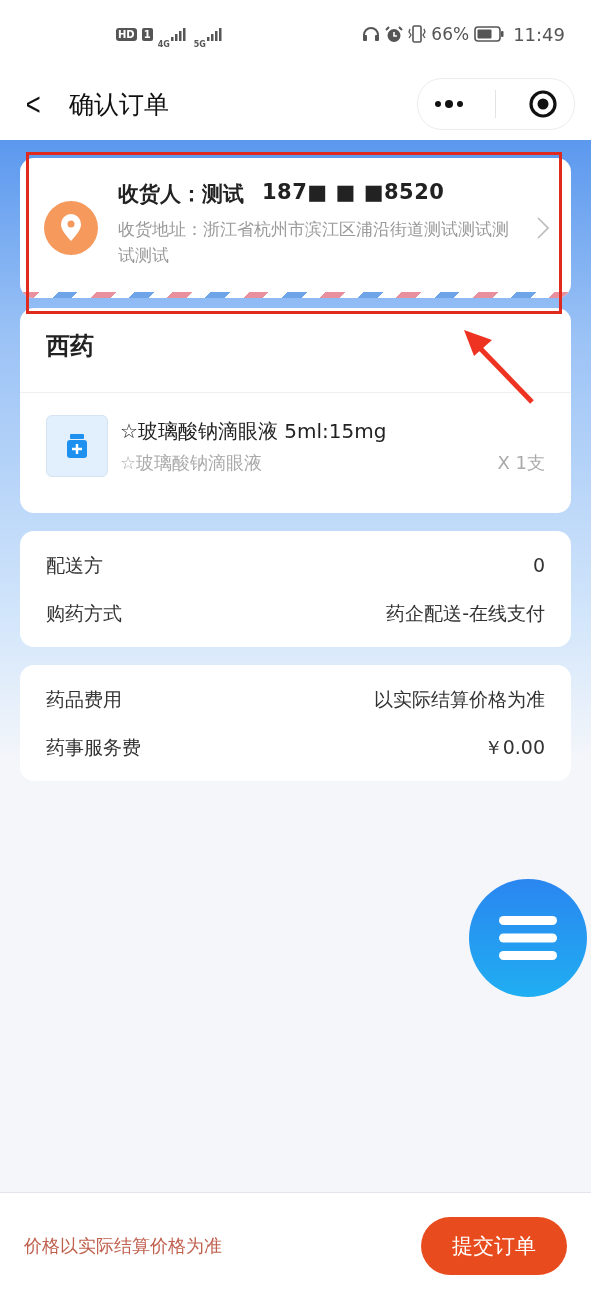 Image resolution: width=591 pixels, height=1299 pixels. Describe the element at coordinates (123, 1246) in the screenshot. I see `price-note: 价格以实际结算价格为准` at that location.